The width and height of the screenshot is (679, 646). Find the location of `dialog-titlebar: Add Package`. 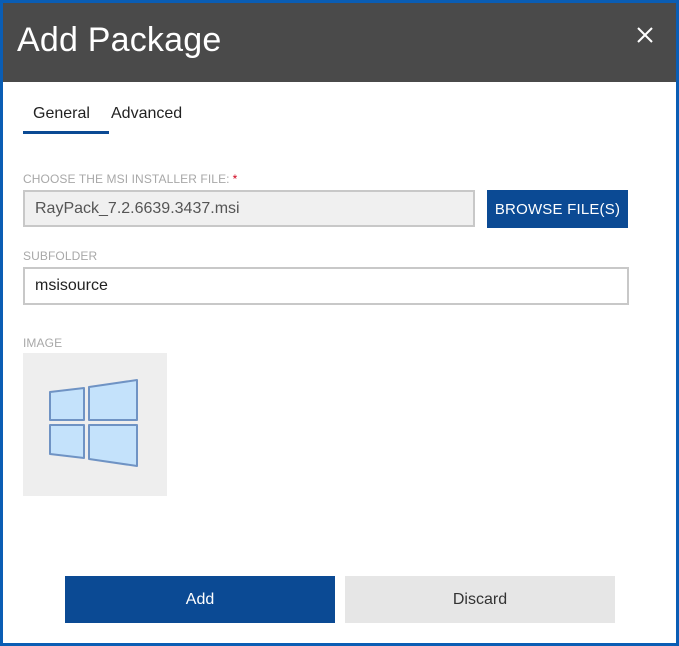

dialog-titlebar: Add Package is located at coordinates (339, 42).